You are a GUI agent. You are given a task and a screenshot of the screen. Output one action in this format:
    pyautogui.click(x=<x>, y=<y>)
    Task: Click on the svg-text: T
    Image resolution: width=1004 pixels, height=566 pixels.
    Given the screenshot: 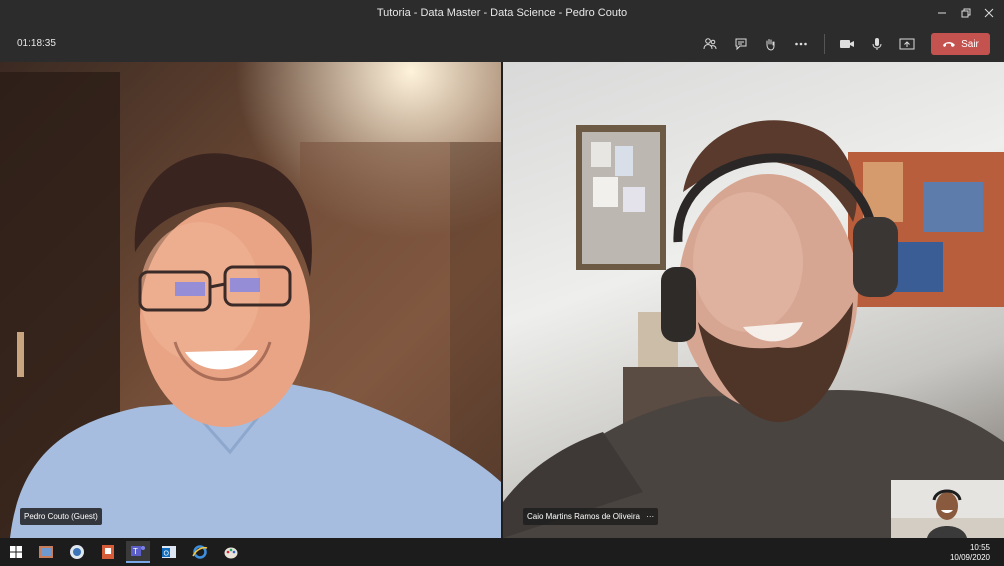 What is the action you would take?
    pyautogui.click(x=135, y=551)
    